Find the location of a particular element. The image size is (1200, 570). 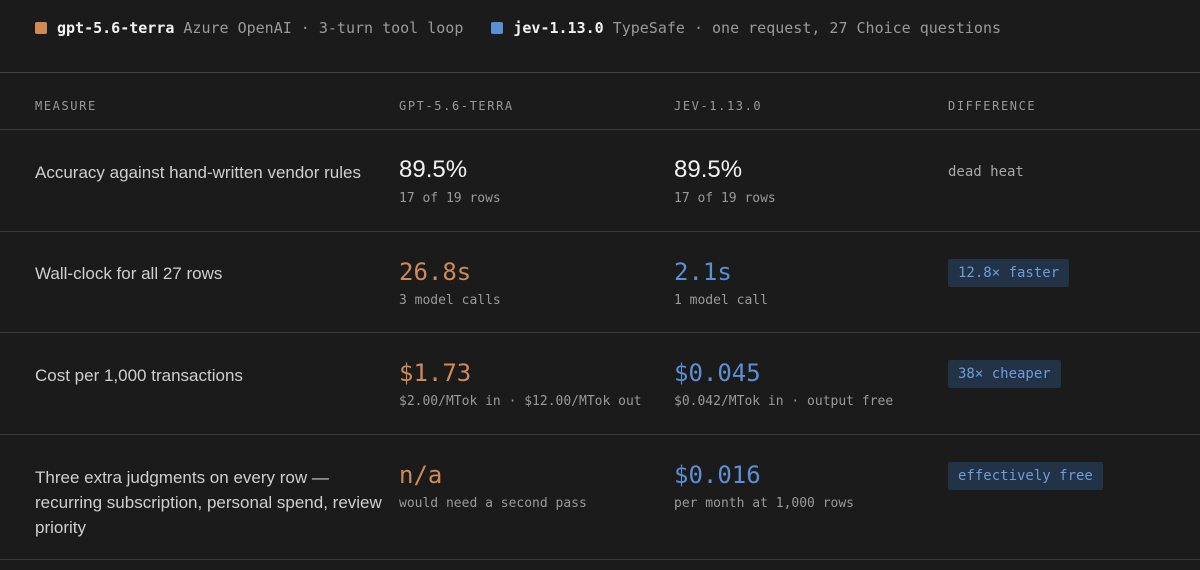

header-difference: DIFFERENCE is located at coordinates (992, 106).